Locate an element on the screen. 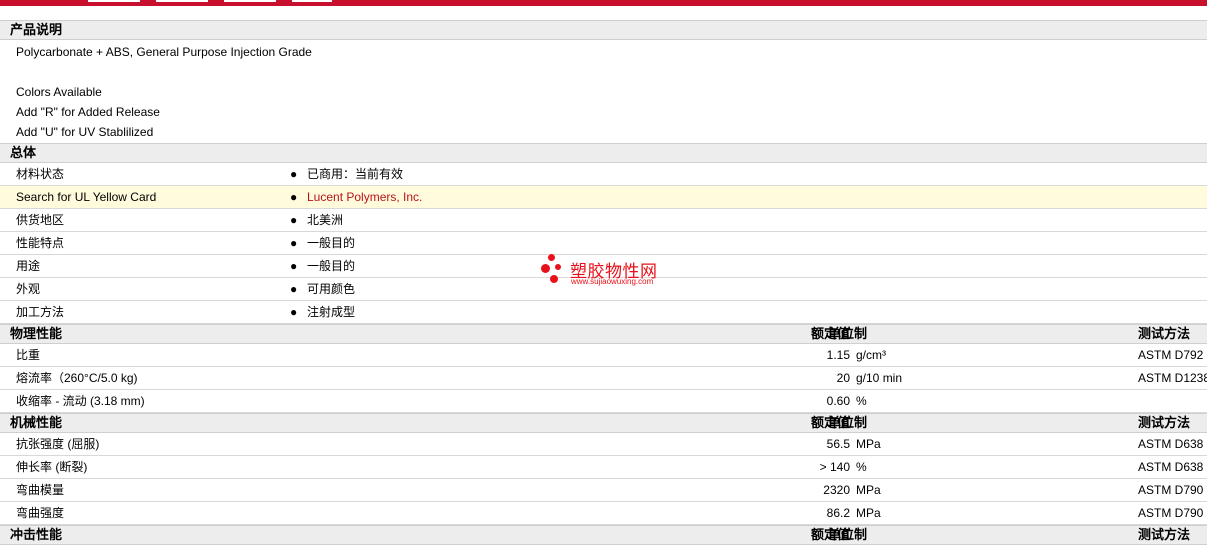 The width and height of the screenshot is (1207, 545). supplier-link: Lucent Polymers, Inc. is located at coordinates (364, 197).